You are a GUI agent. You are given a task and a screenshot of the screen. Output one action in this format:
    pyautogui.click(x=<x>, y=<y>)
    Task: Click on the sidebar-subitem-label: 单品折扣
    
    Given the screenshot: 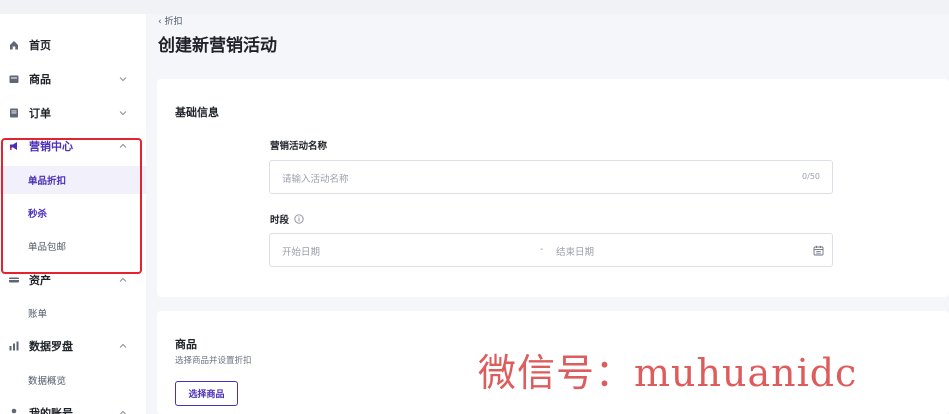 What is the action you would take?
    pyautogui.click(x=47, y=181)
    